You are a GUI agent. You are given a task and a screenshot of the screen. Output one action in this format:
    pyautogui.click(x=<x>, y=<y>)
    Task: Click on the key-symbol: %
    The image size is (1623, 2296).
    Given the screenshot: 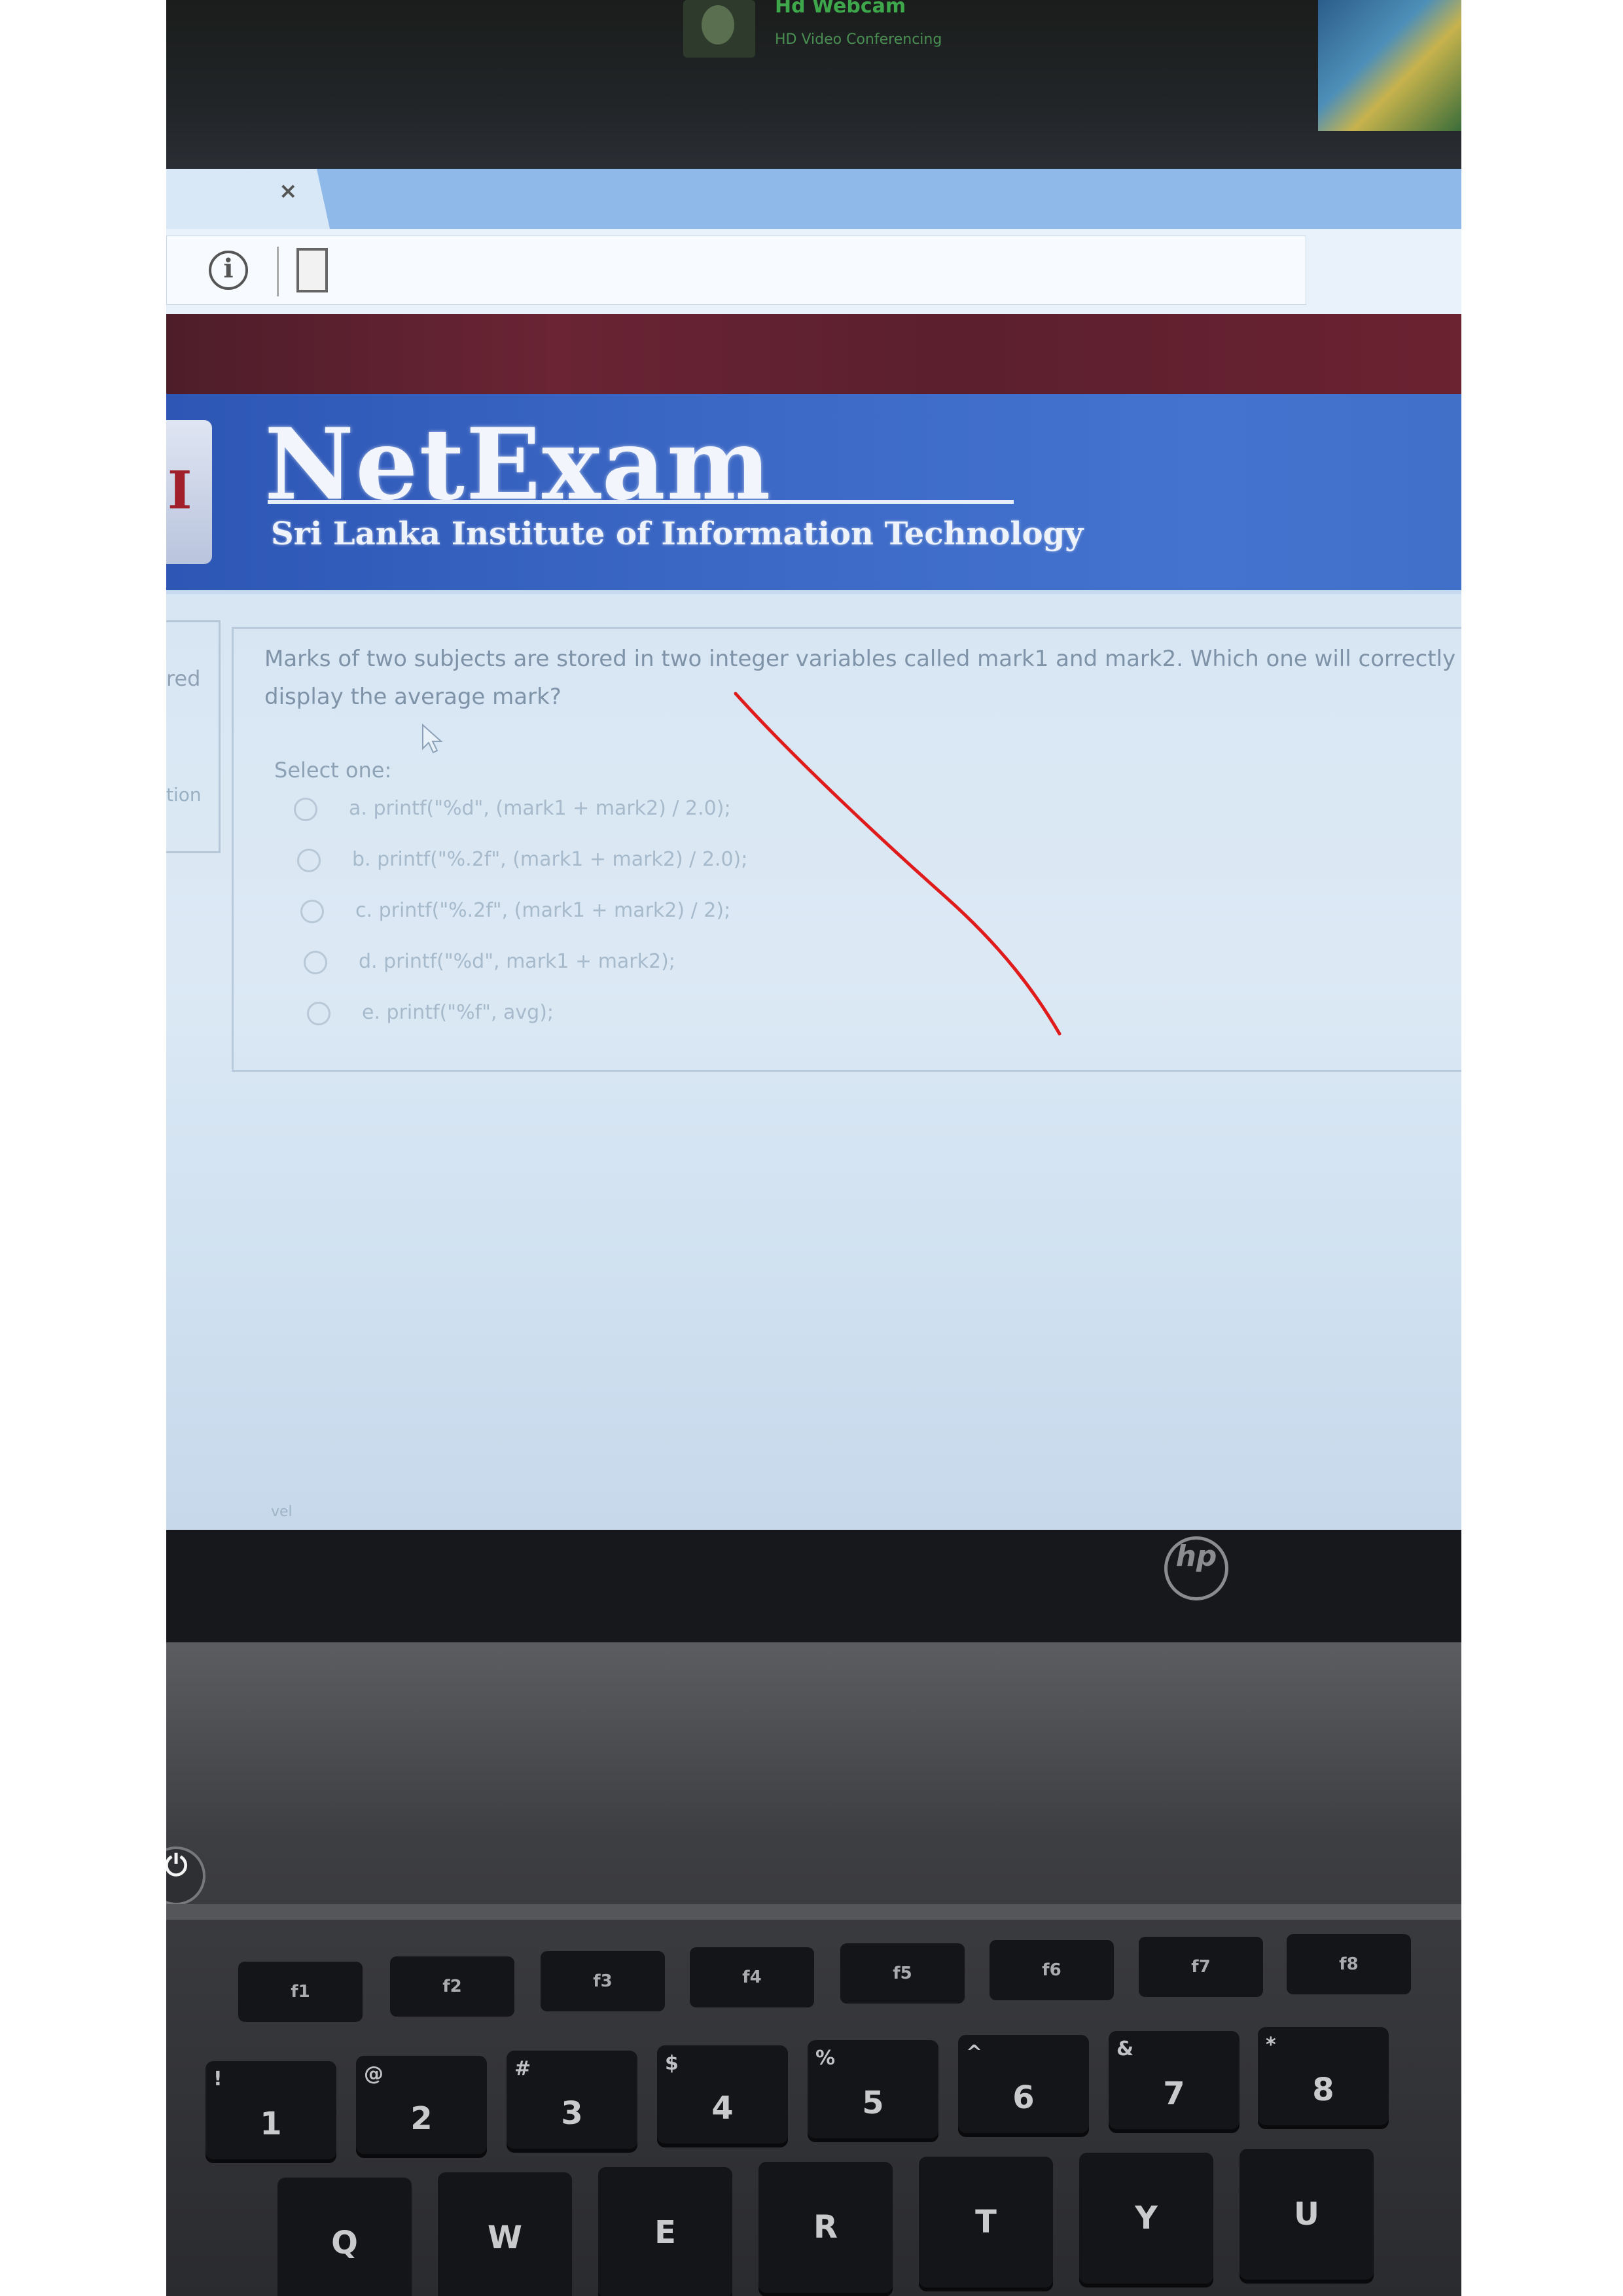 What is the action you would take?
    pyautogui.click(x=825, y=2058)
    